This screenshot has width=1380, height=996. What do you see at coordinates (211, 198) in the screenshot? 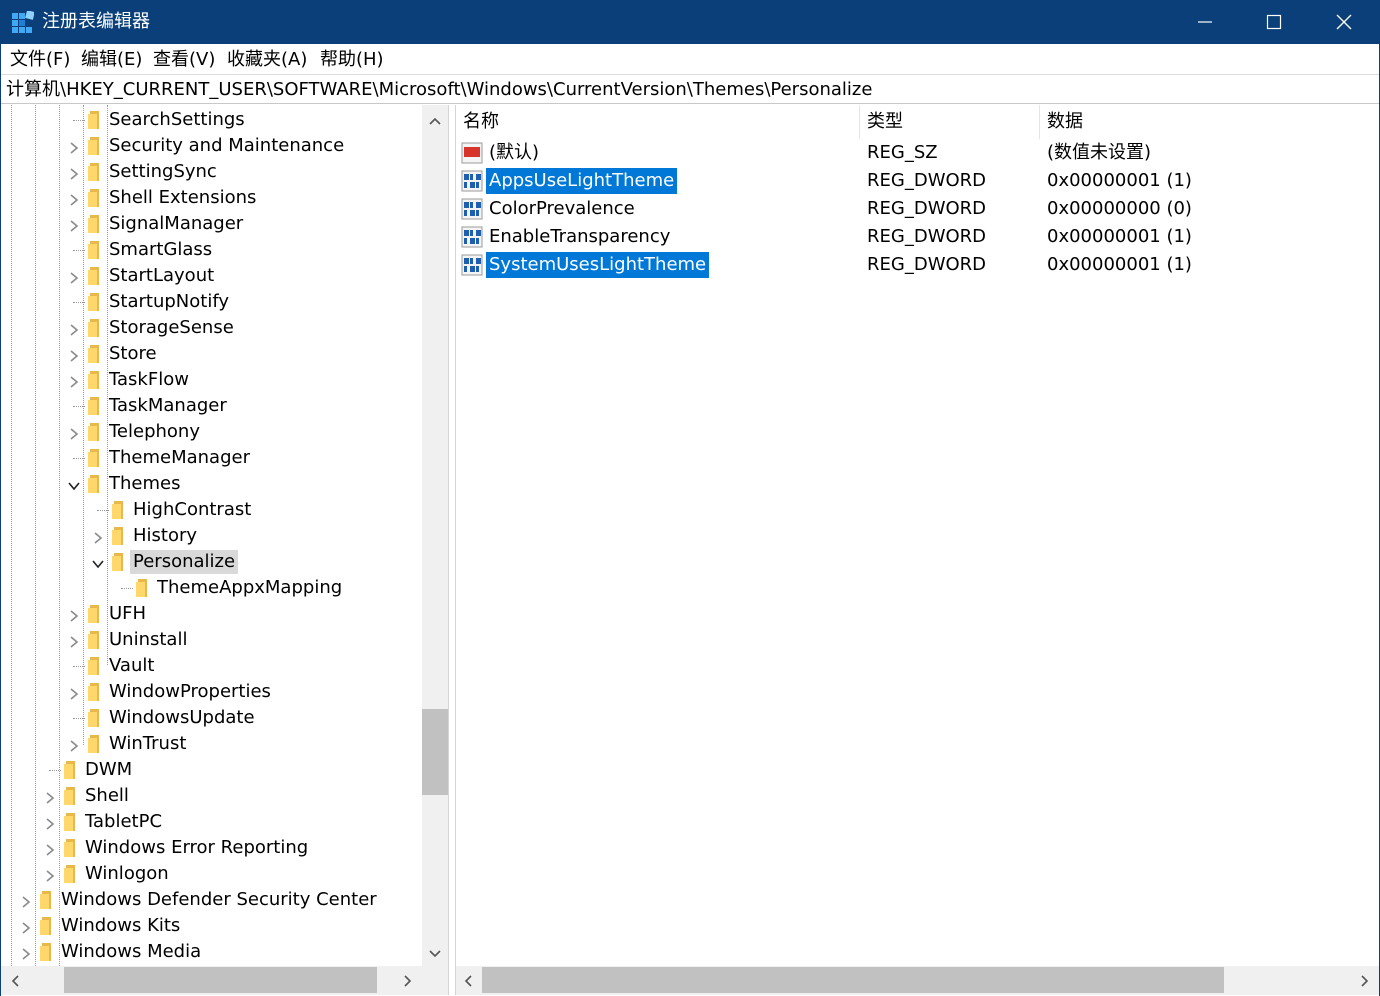
I see `tree-item: Shell Extensions` at bounding box center [211, 198].